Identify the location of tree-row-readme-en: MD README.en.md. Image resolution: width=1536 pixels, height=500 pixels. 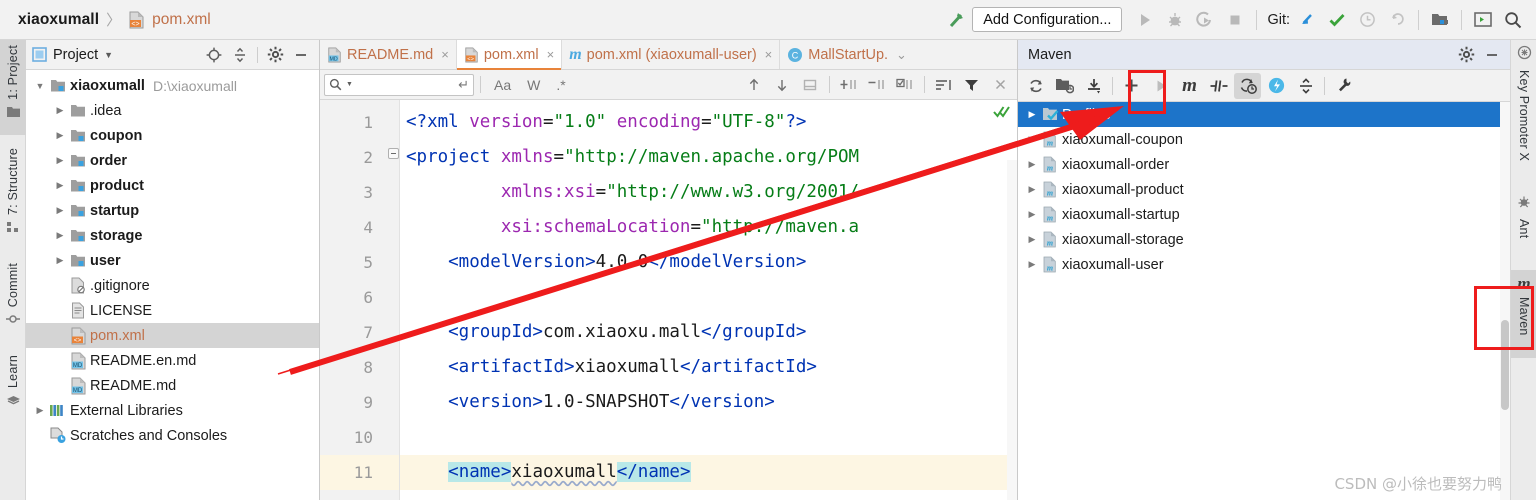
(172, 360).